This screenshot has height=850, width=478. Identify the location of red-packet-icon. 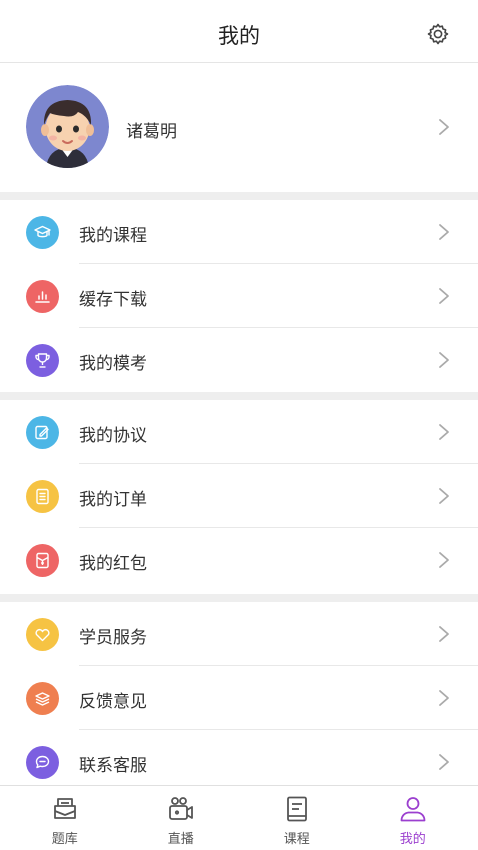
(42, 560).